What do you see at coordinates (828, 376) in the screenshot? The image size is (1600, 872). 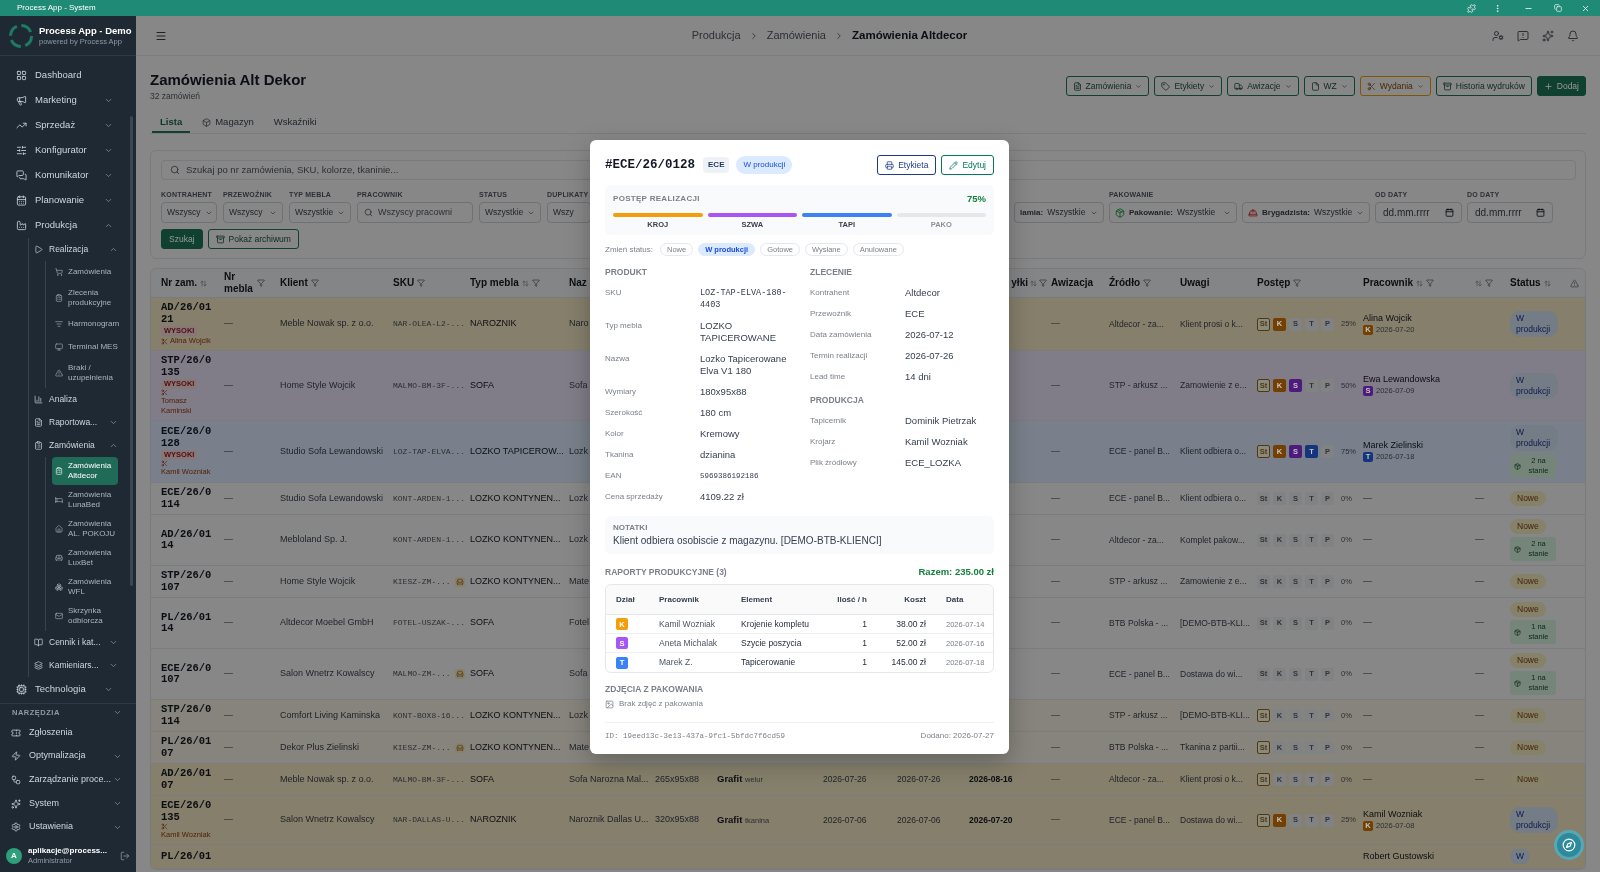 I see `field-label: Lead time` at bounding box center [828, 376].